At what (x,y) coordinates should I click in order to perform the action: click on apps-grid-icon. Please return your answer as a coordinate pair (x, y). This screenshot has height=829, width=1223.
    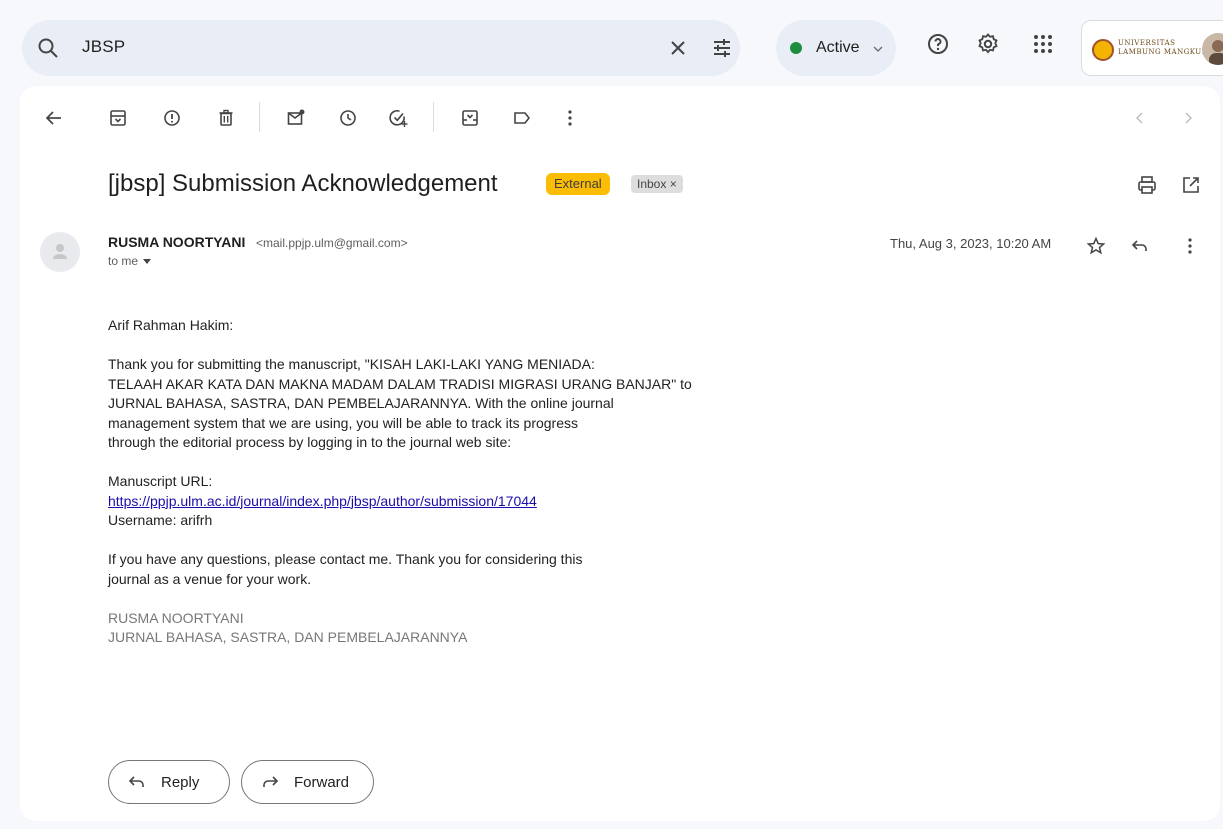
    Looking at the image, I should click on (1043, 44).